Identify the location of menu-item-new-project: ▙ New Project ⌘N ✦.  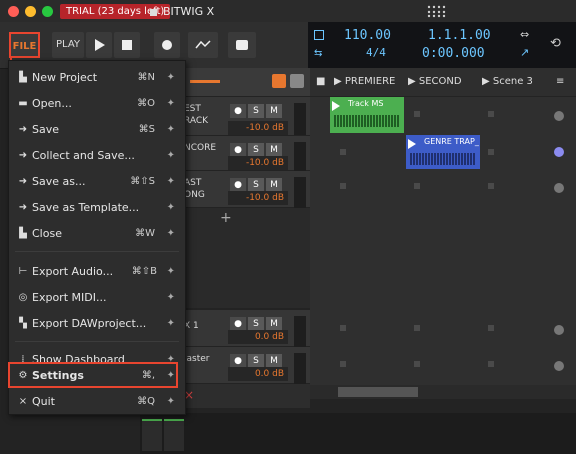
(97, 78).